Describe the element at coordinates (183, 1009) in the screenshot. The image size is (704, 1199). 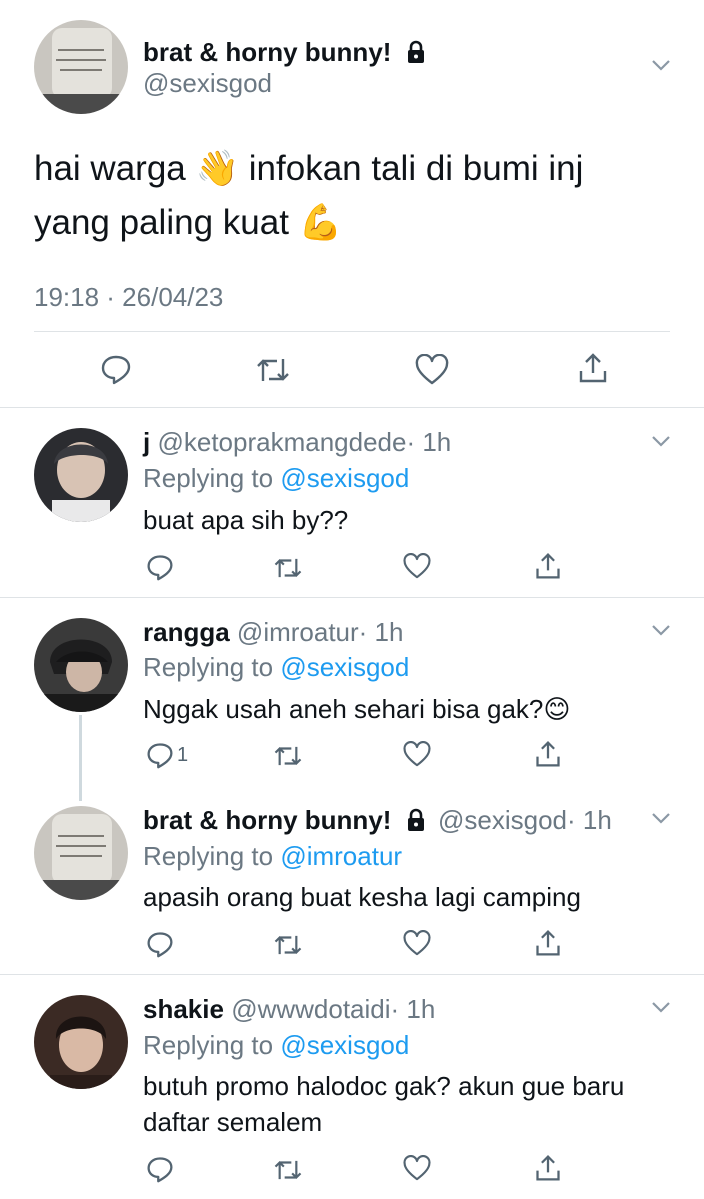
I see `reply-4-display-name: shakie` at that location.